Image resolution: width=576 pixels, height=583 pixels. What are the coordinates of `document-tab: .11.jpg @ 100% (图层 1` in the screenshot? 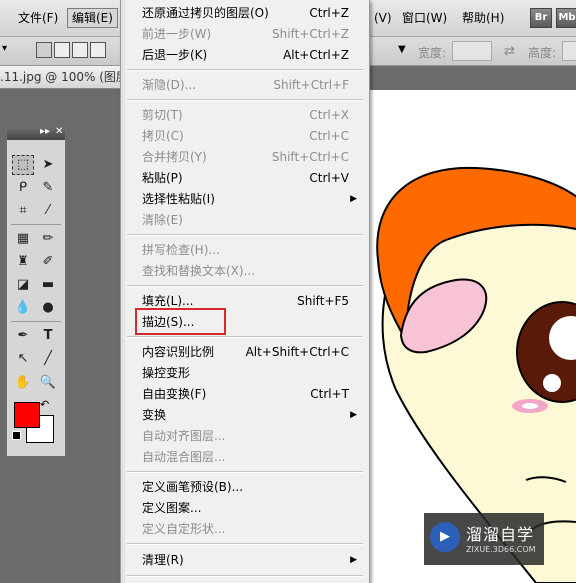 It's located at (61, 77).